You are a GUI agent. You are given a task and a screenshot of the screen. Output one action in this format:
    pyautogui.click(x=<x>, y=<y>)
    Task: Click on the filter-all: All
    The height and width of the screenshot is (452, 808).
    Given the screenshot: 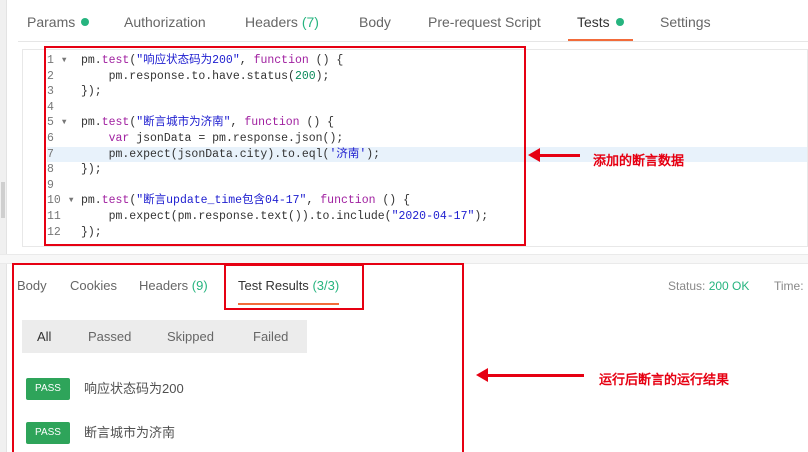 What is the action you would take?
    pyautogui.click(x=44, y=336)
    